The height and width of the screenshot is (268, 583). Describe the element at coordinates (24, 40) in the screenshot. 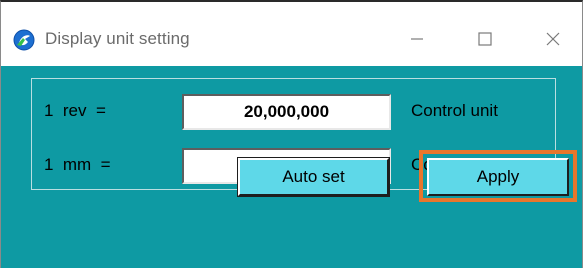

I see `app-logo-icon` at that location.